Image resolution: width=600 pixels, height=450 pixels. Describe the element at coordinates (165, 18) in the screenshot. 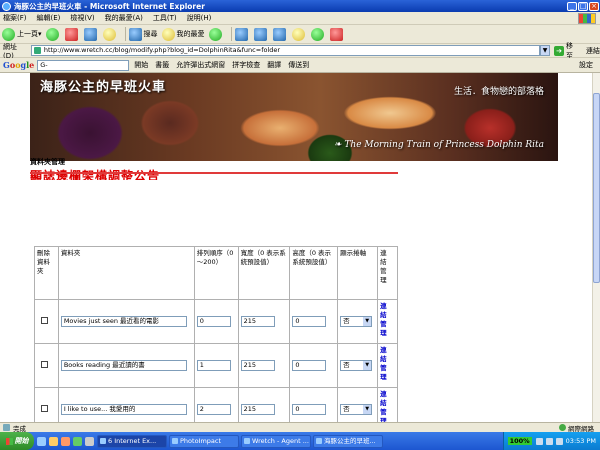

I see `menu-tools: 工具(T)` at that location.